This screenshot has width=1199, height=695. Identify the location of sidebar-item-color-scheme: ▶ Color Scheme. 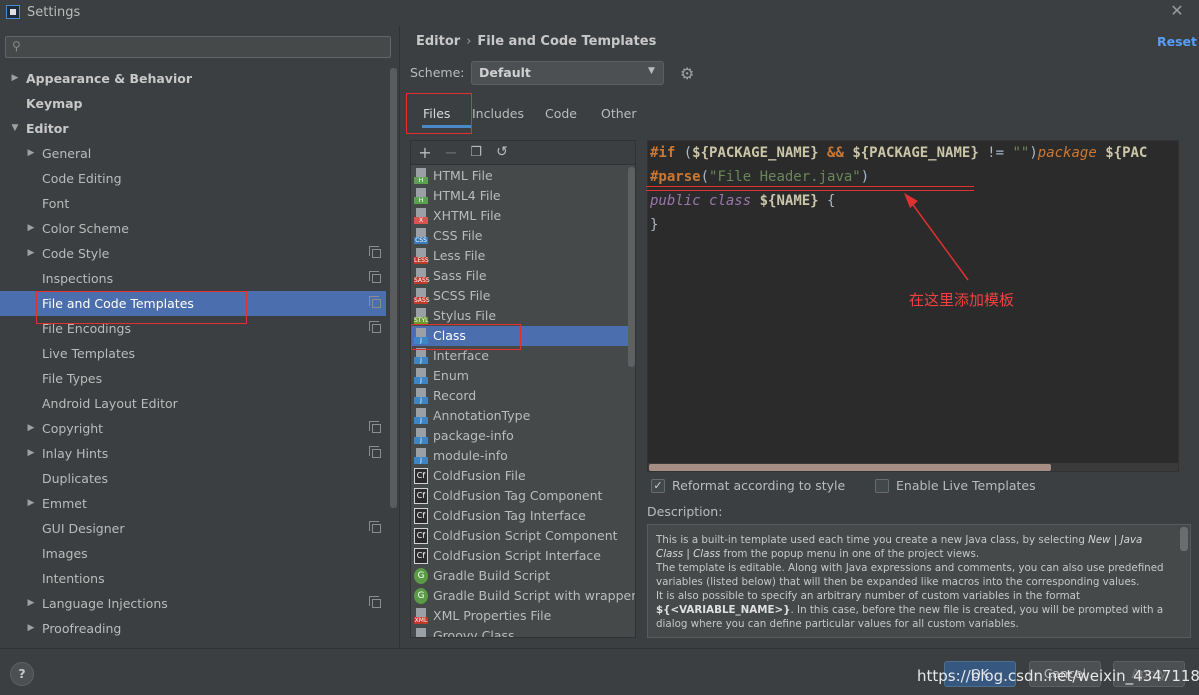
(193, 228).